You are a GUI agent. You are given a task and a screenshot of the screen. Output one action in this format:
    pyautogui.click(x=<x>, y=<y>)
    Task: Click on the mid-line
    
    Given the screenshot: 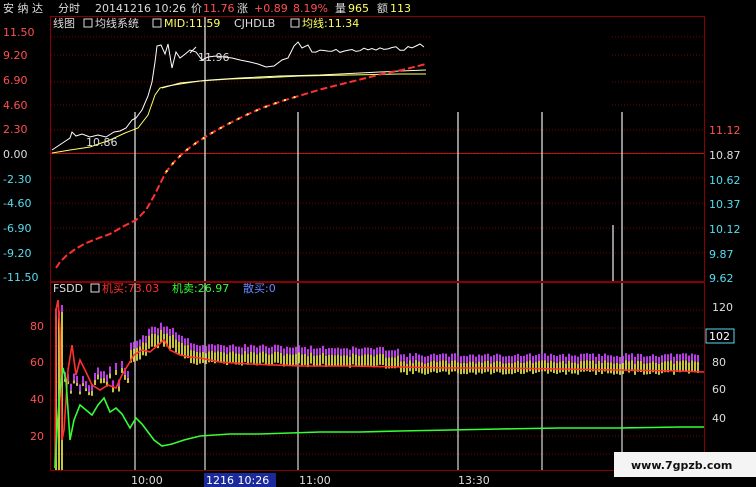 What is the action you would take?
    pyautogui.click(x=294, y=79)
    